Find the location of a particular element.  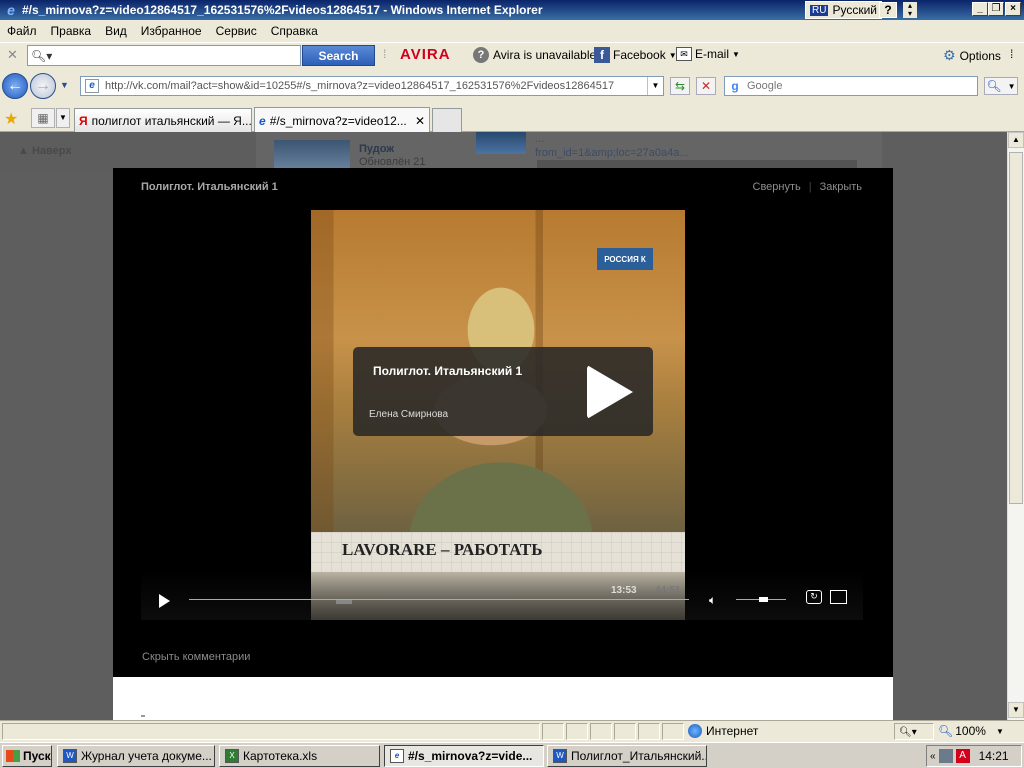

status-cell is located at coordinates (553, 731).